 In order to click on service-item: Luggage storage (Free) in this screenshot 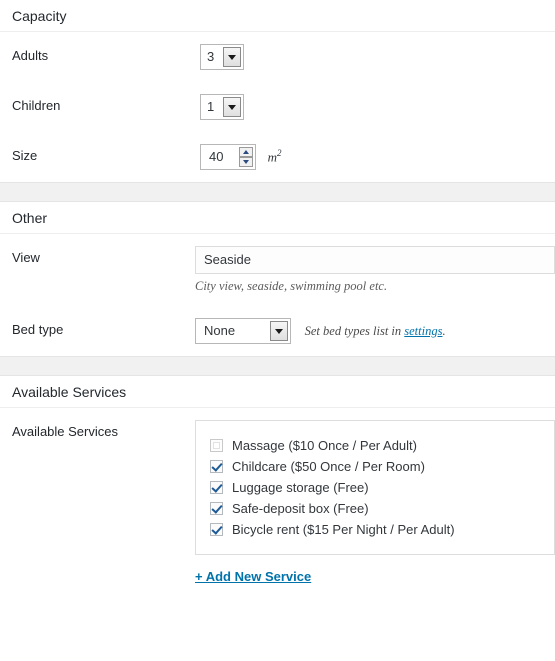, I will do `click(376, 487)`.